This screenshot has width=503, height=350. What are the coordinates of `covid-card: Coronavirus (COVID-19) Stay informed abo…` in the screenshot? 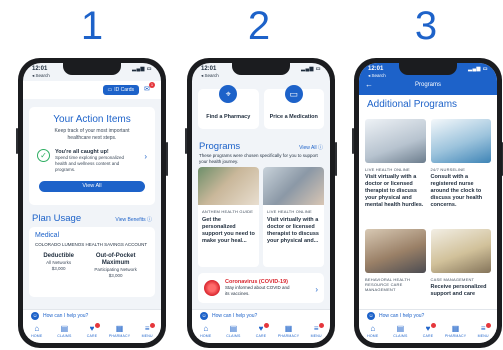 It's located at (261, 288).